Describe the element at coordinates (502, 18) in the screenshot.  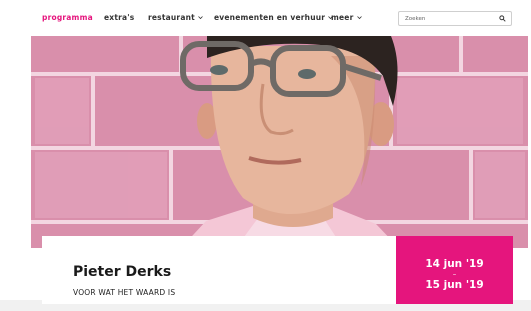
I see `search-icon` at that location.